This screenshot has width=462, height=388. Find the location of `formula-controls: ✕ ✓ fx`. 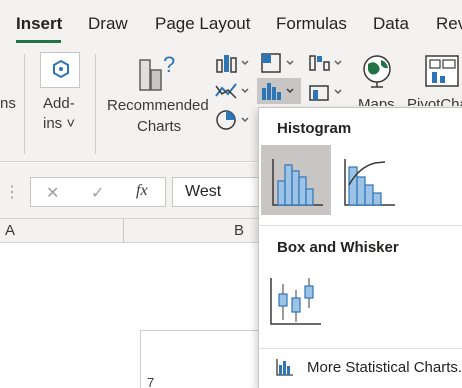

formula-controls: ✕ ✓ fx is located at coordinates (98, 192).